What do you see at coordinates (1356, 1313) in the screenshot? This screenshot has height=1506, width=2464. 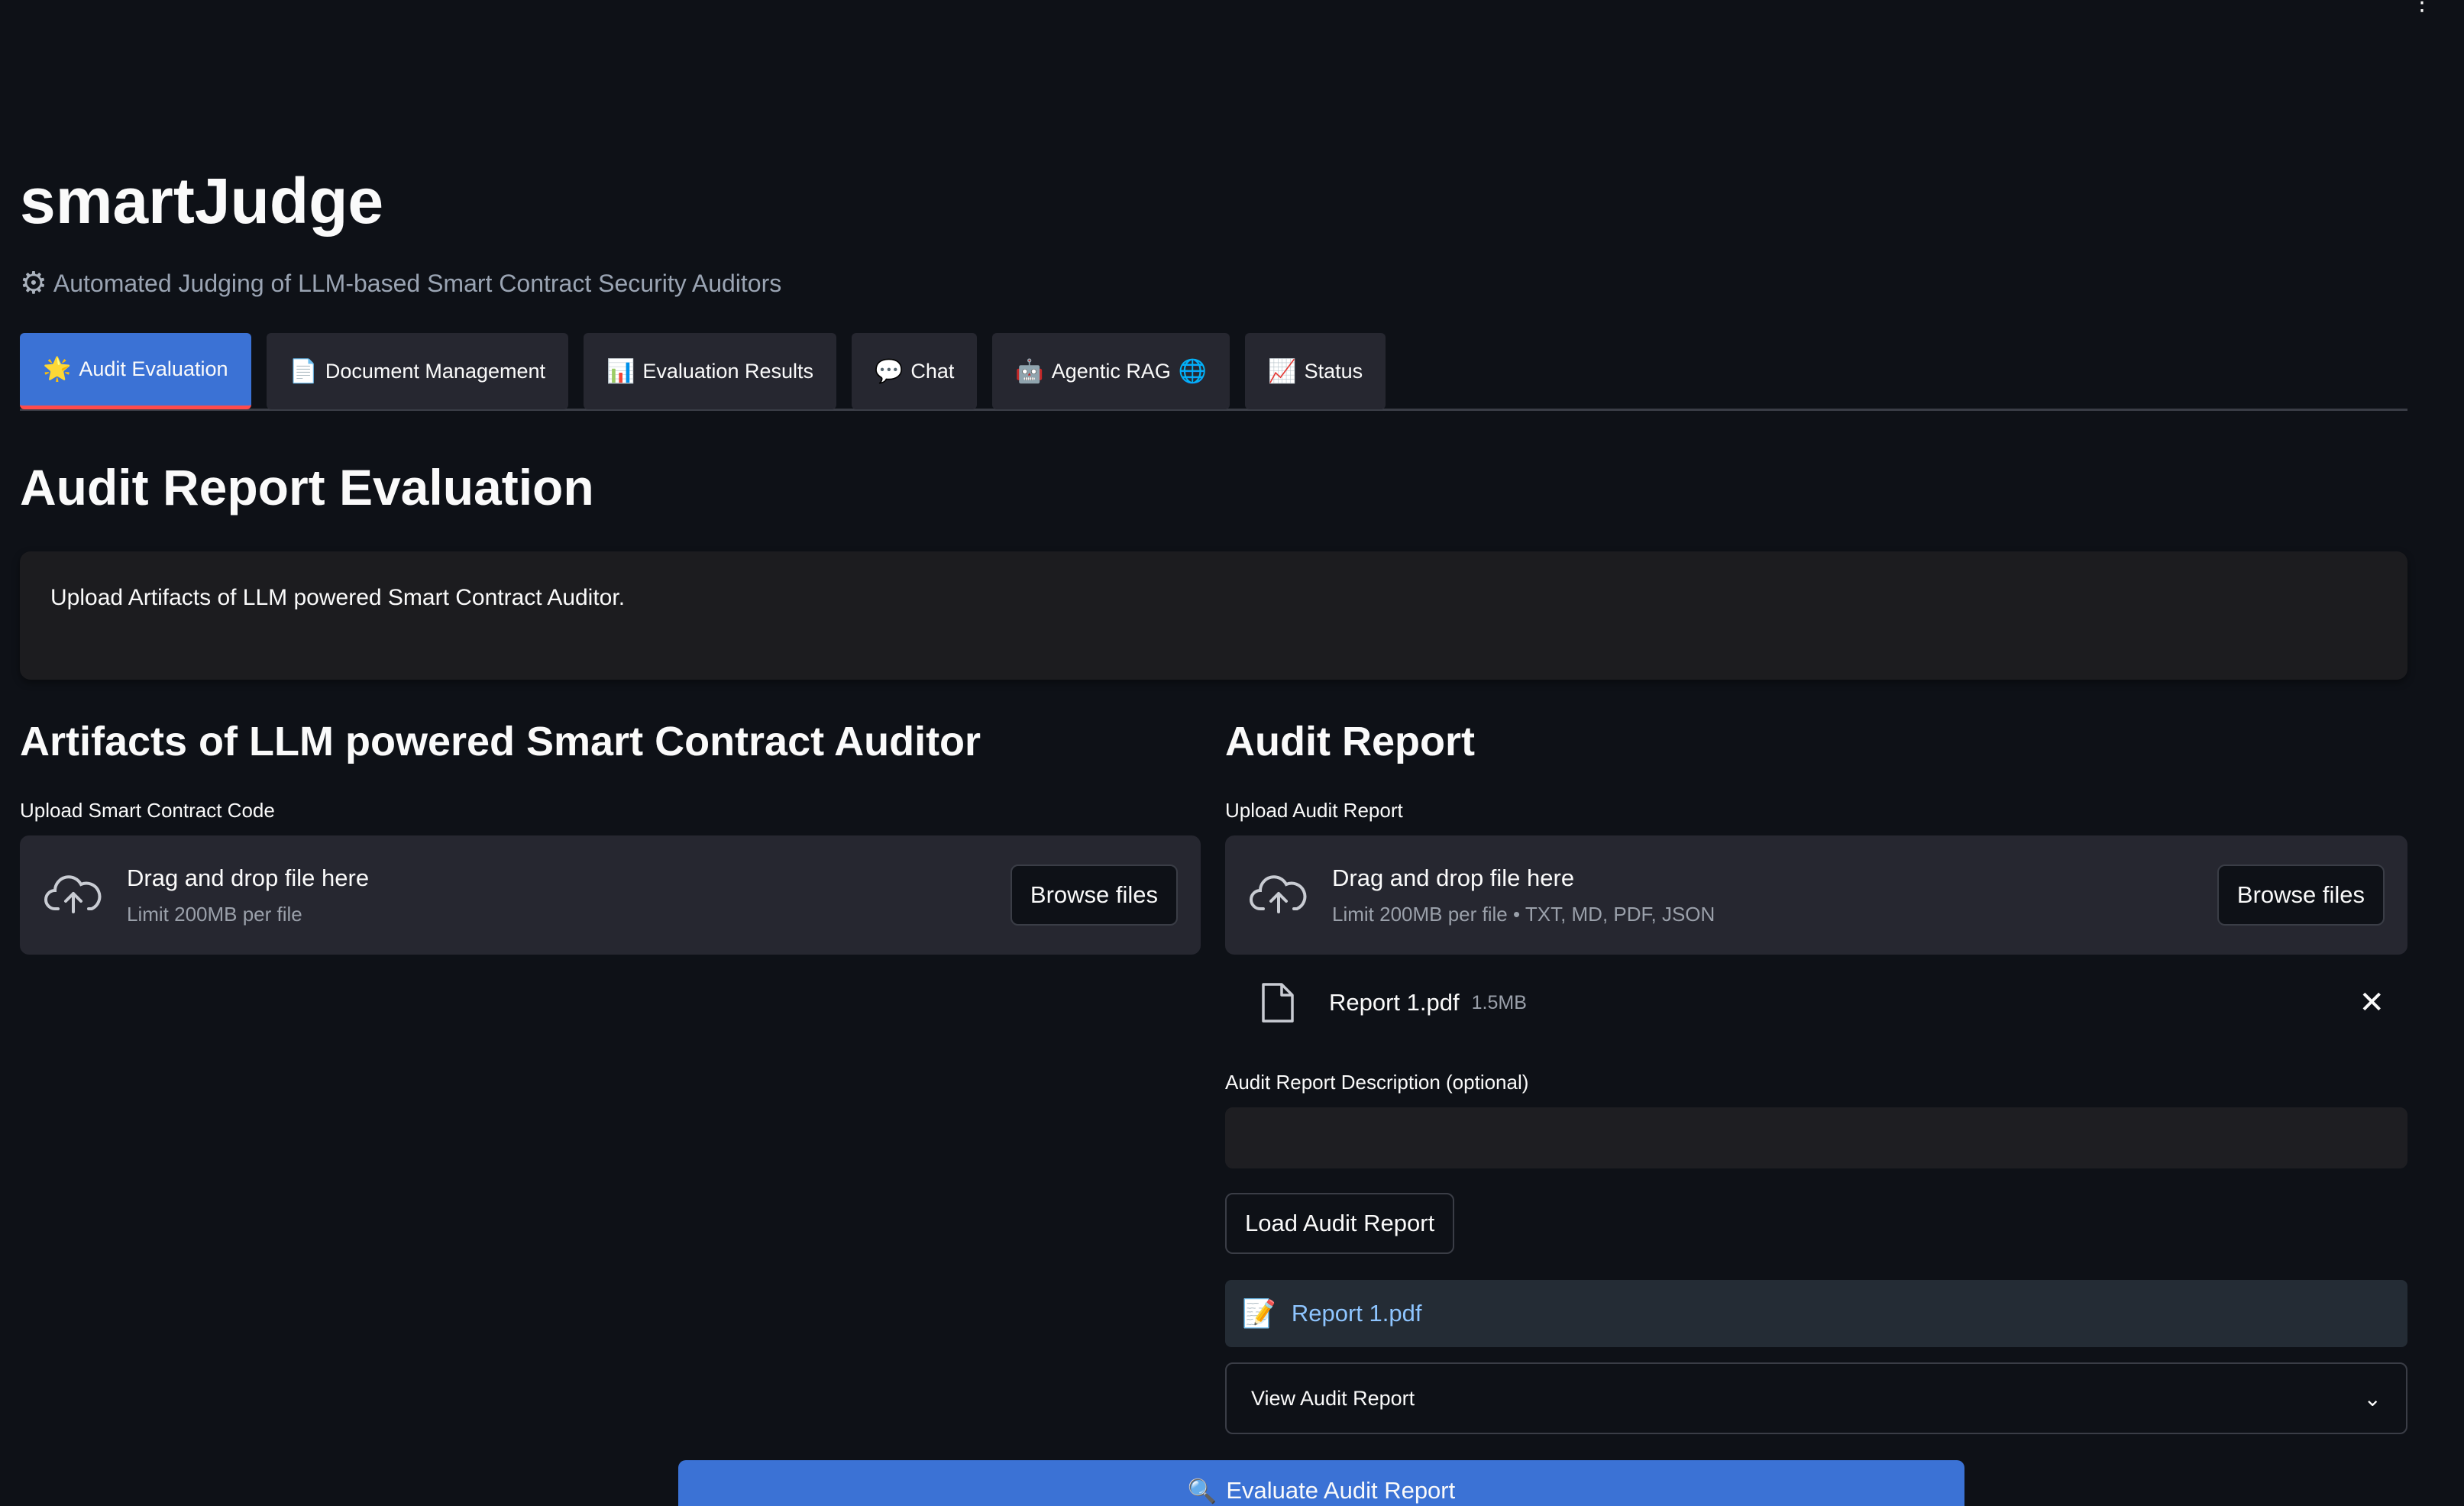 I see `loaded-report-name: Report 1.pdf` at bounding box center [1356, 1313].